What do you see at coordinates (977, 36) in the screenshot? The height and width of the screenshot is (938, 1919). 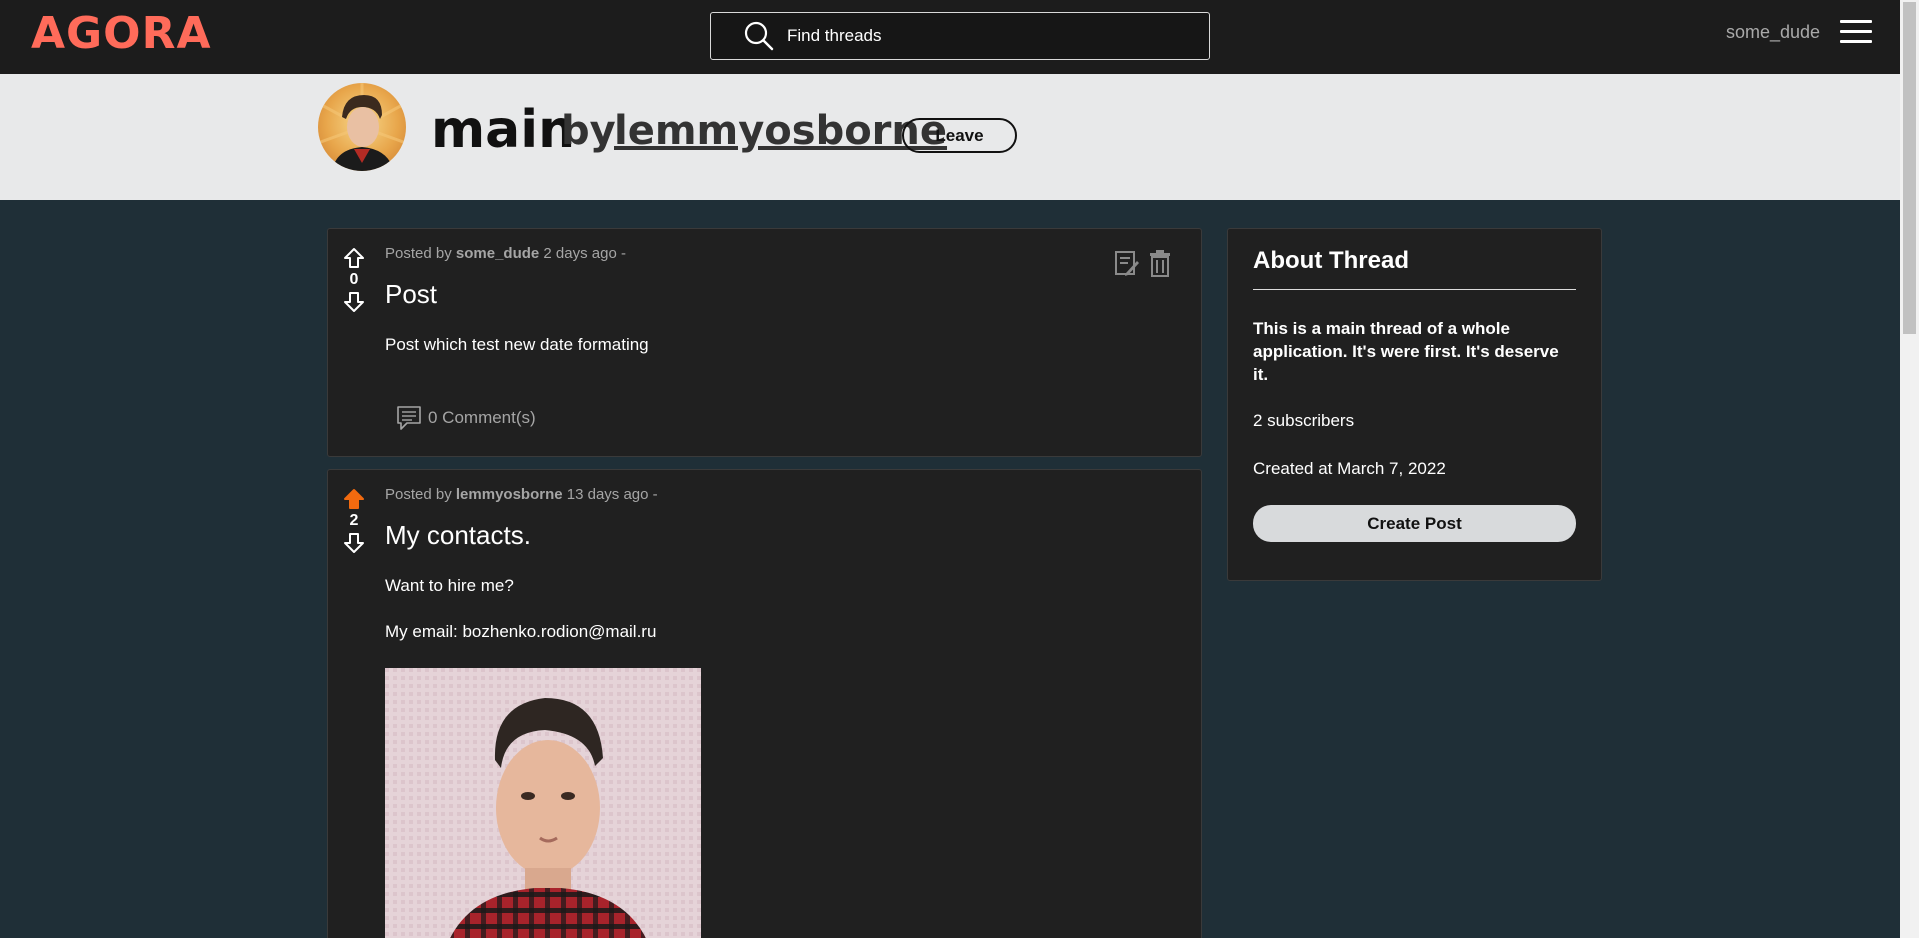 I see `search-input` at bounding box center [977, 36].